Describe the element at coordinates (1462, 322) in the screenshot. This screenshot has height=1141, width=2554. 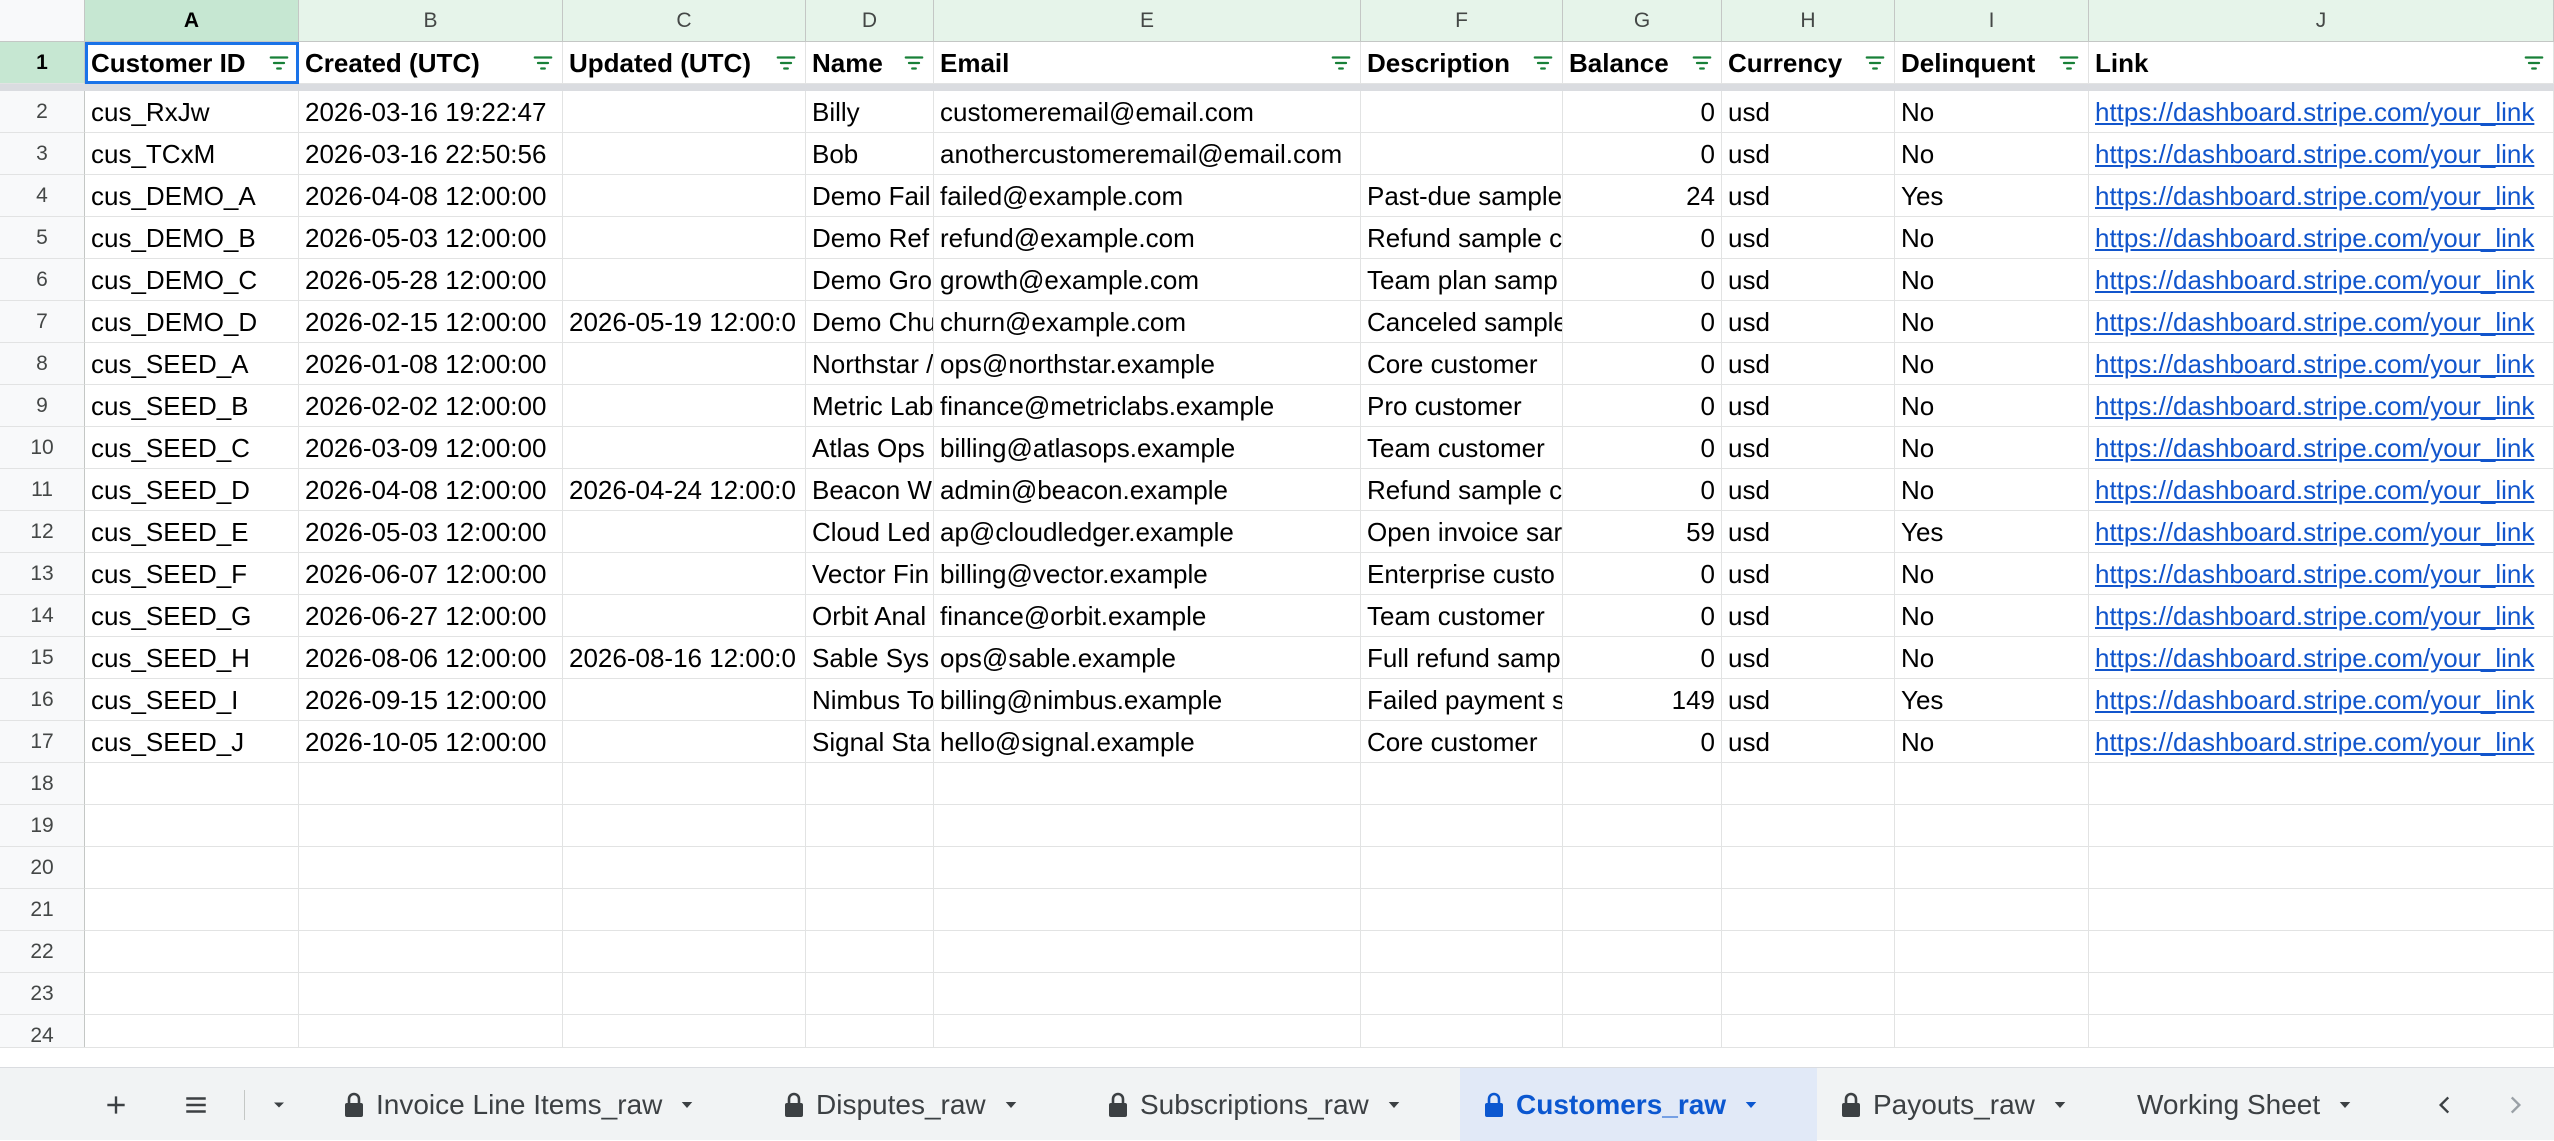
I see `table-cell: Canceled sample` at that location.